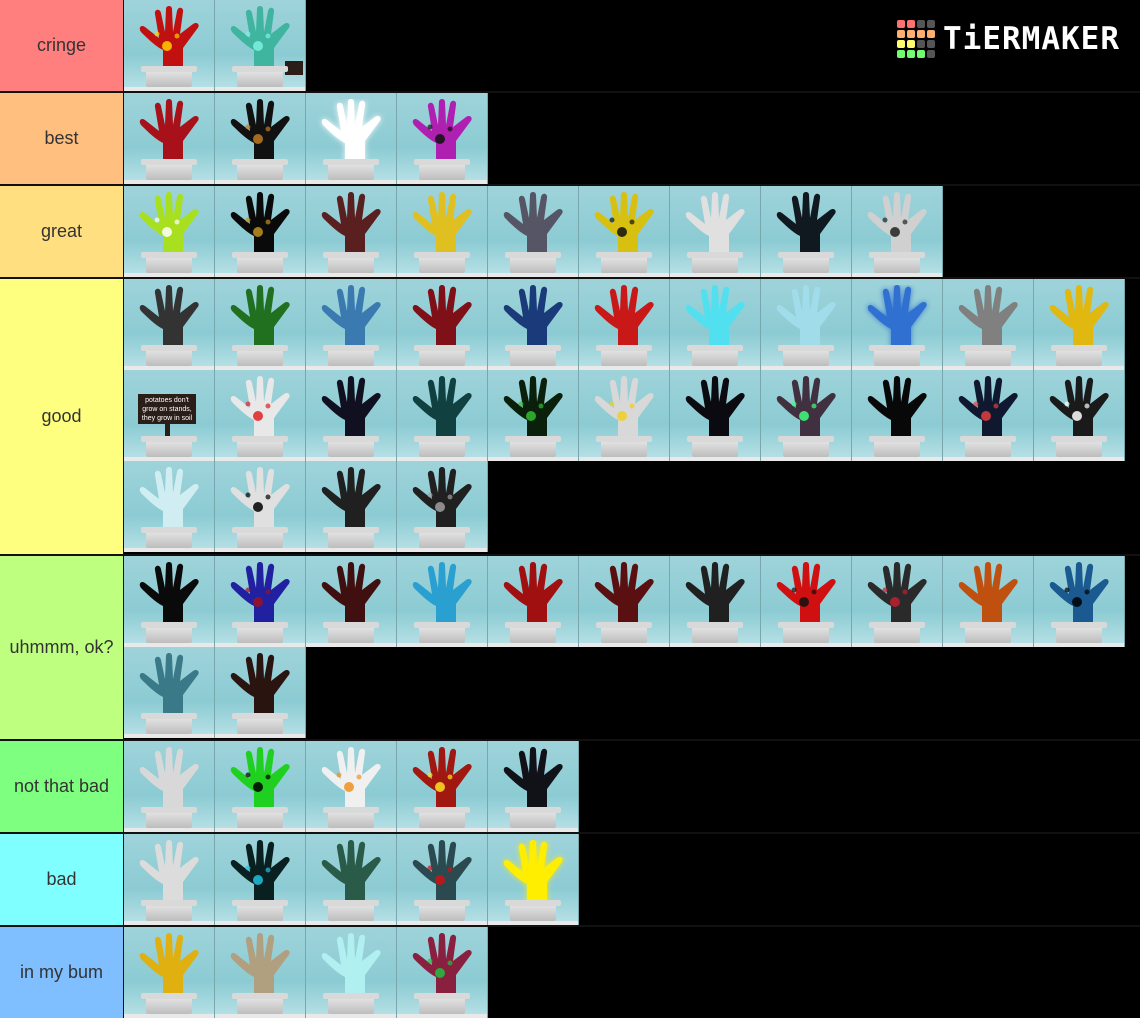  Describe the element at coordinates (260, 786) in the screenshot. I see `tier-item-green-biohazard-glove` at that location.